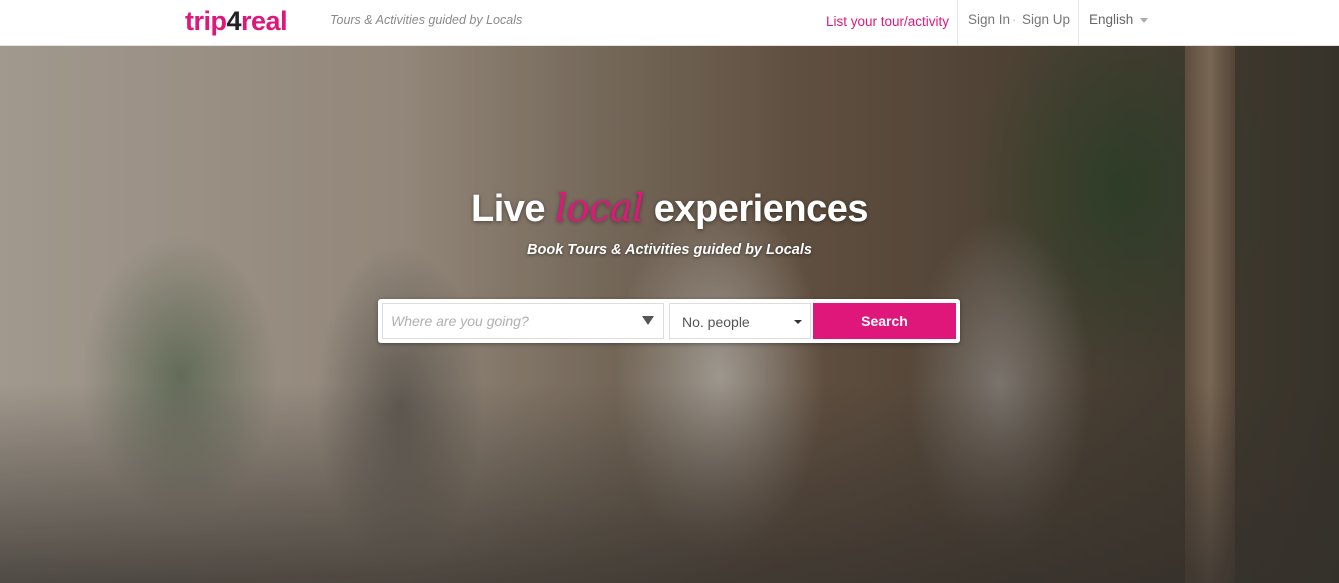 Image resolution: width=1339 pixels, height=583 pixels. I want to click on search-form: No. people Search, so click(669, 321).